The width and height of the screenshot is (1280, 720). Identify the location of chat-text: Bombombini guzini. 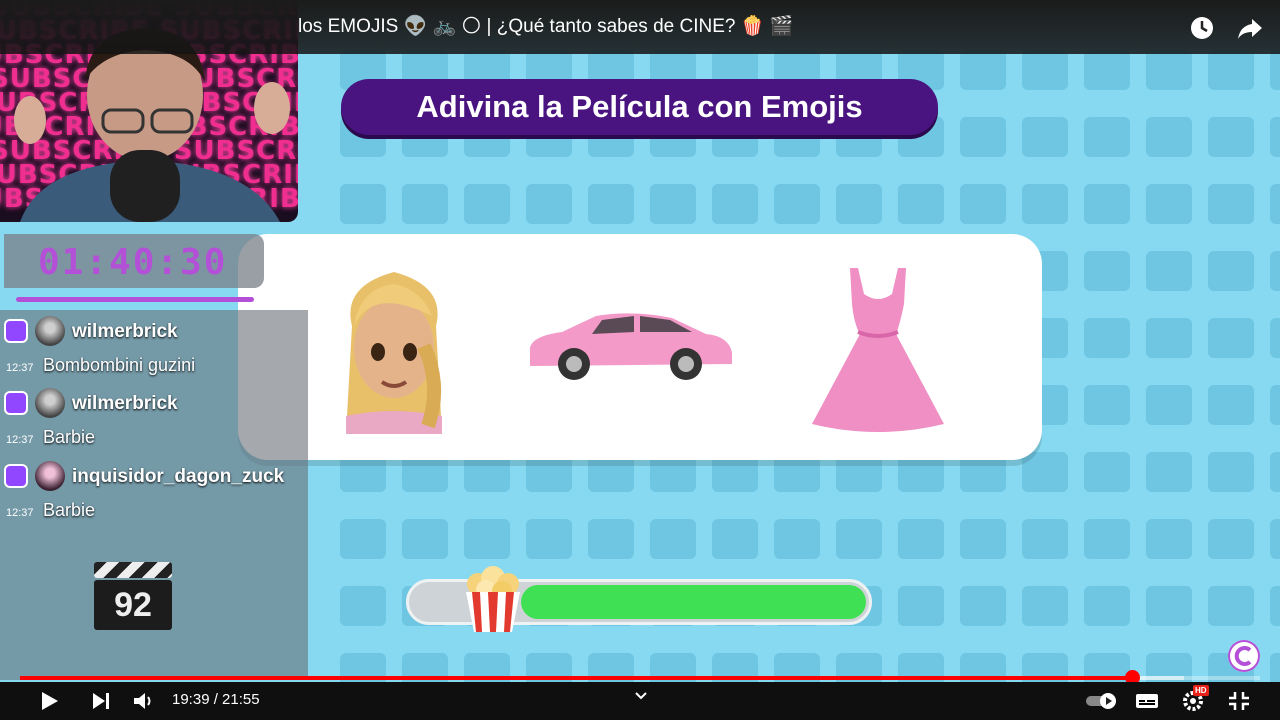
(119, 365).